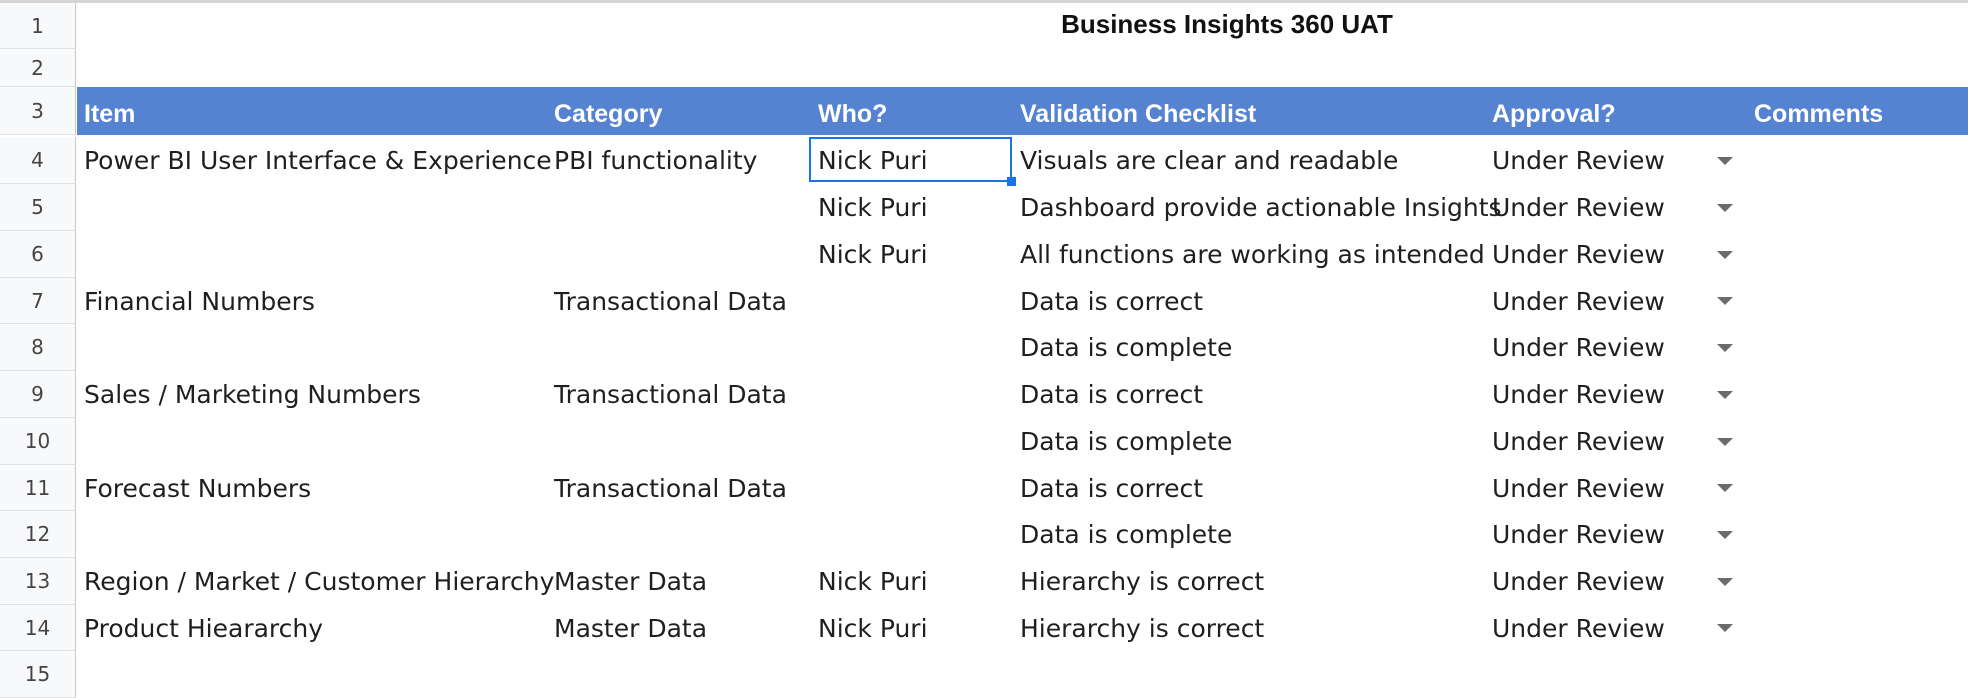 Image resolution: width=1968 pixels, height=698 pixels. Describe the element at coordinates (312, 394) in the screenshot. I see `cell-item: Sales / Marketing Numbers` at that location.